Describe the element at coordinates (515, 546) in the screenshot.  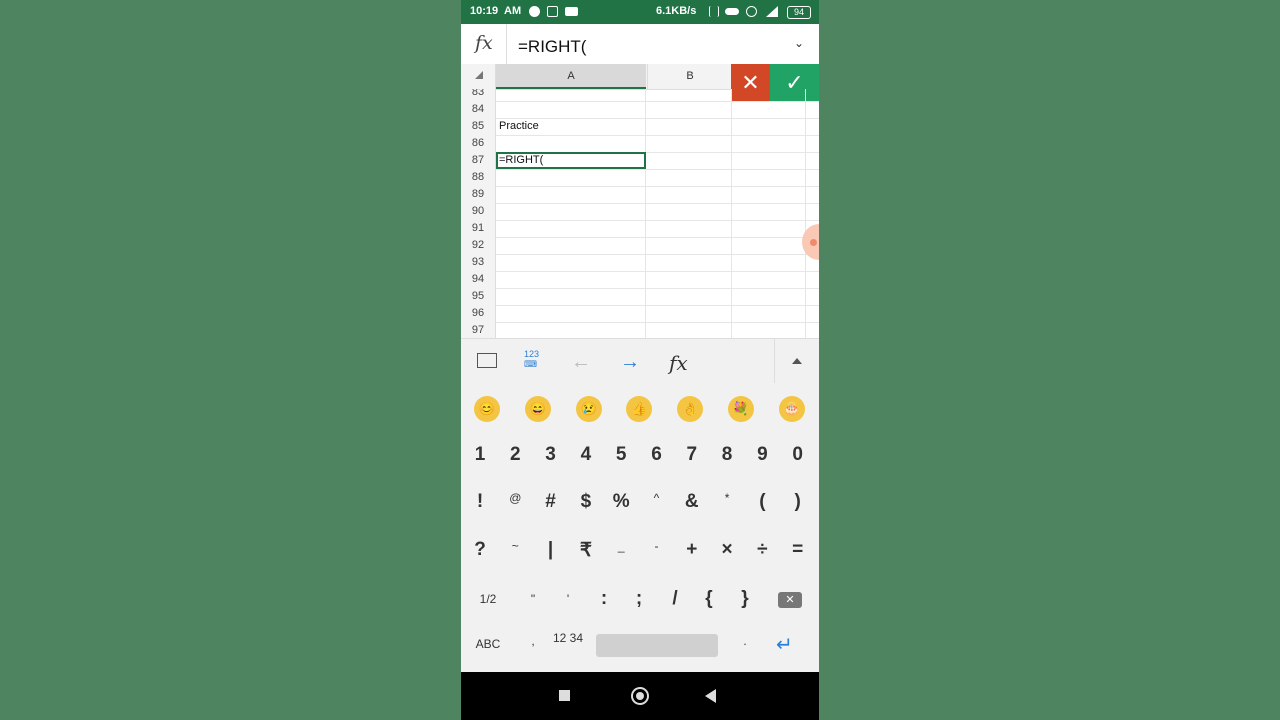
I see `key: ~` at that location.